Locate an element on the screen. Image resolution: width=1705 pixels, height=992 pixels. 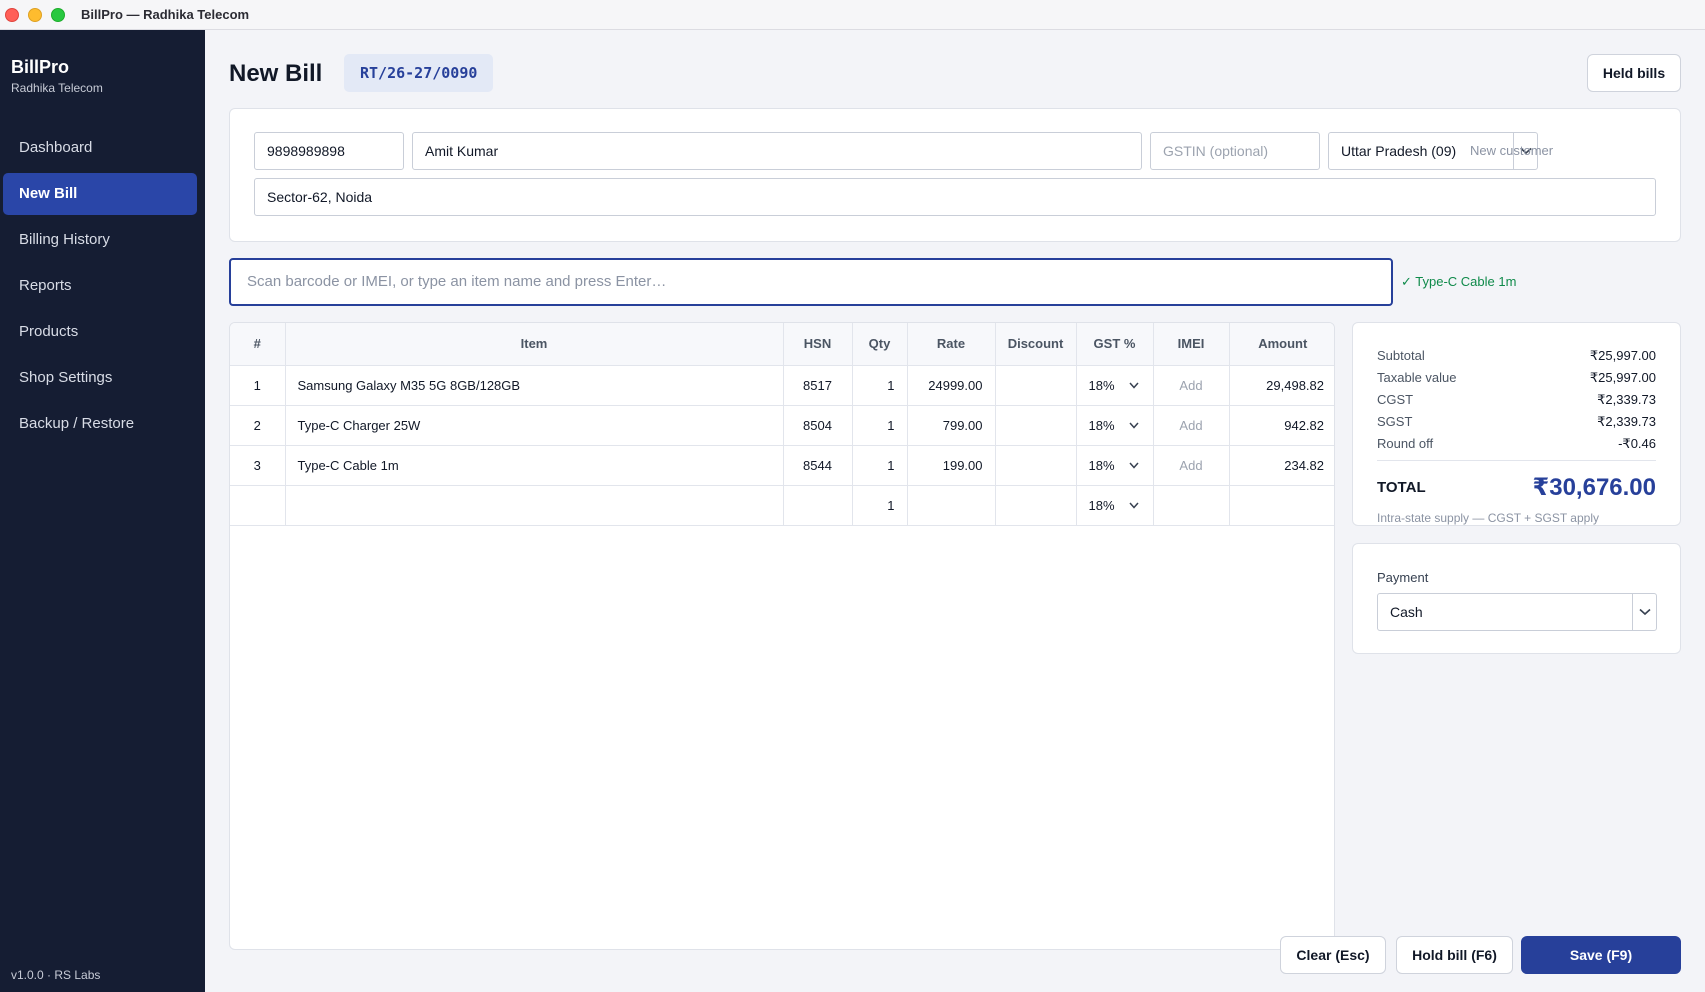
hsn-cell is located at coordinates (818, 505).